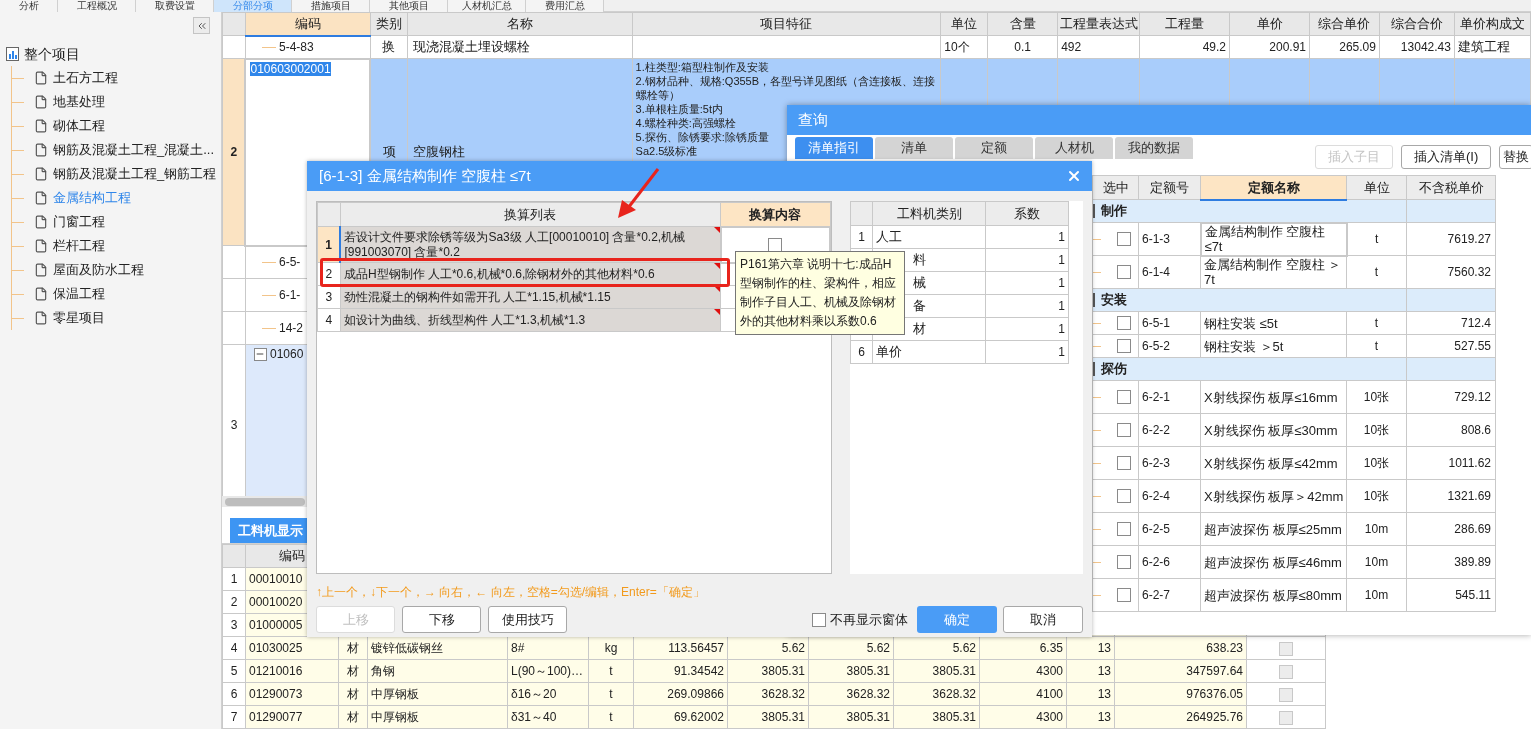 This screenshot has height=729, width=1531. What do you see at coordinates (1273, 562) in the screenshot?
I see `table-cell: 超声波探伤 板厚≤46mm` at bounding box center [1273, 562].